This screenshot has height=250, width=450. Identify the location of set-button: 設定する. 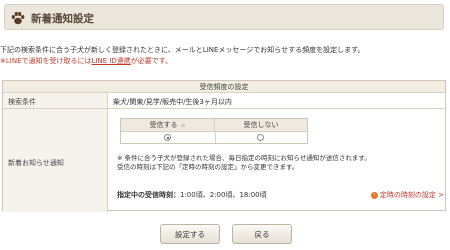
(190, 234).